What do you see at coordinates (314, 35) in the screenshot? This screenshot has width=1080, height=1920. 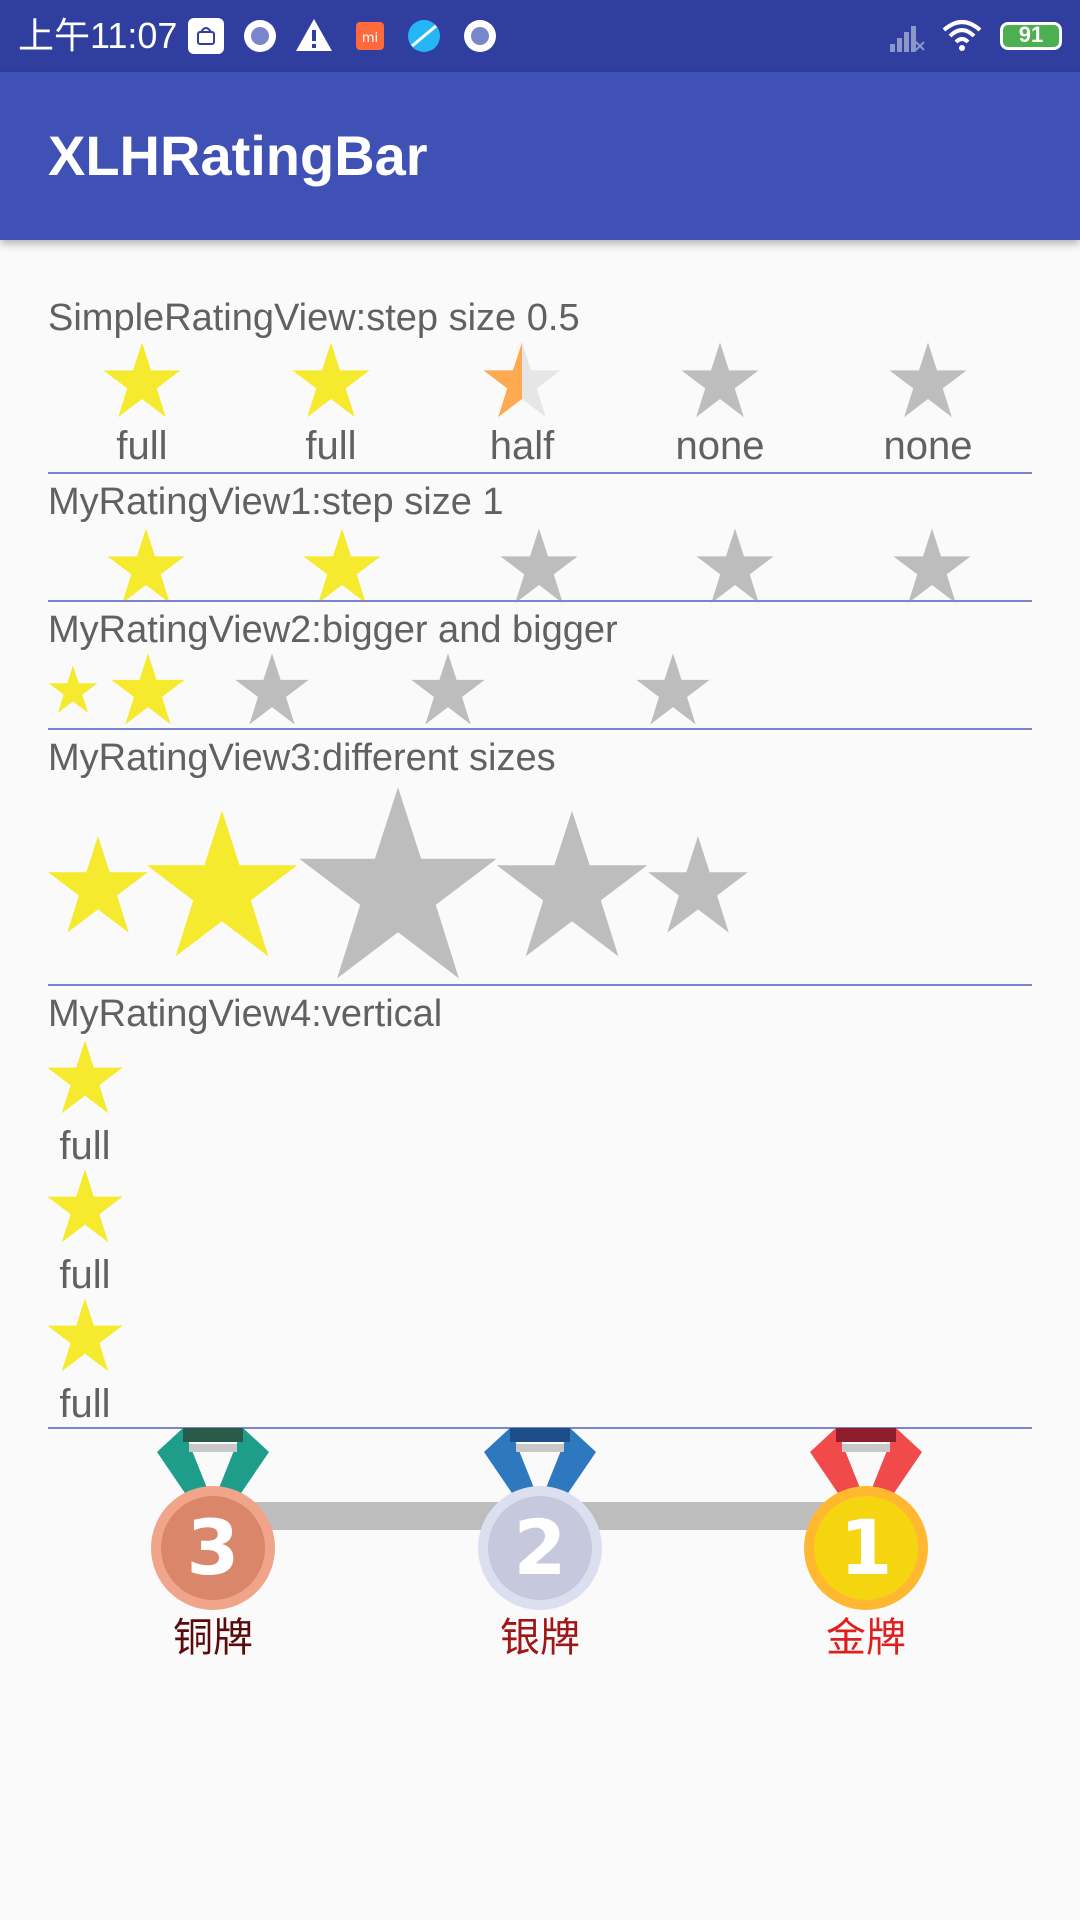 I see `warning-icon` at bounding box center [314, 35].